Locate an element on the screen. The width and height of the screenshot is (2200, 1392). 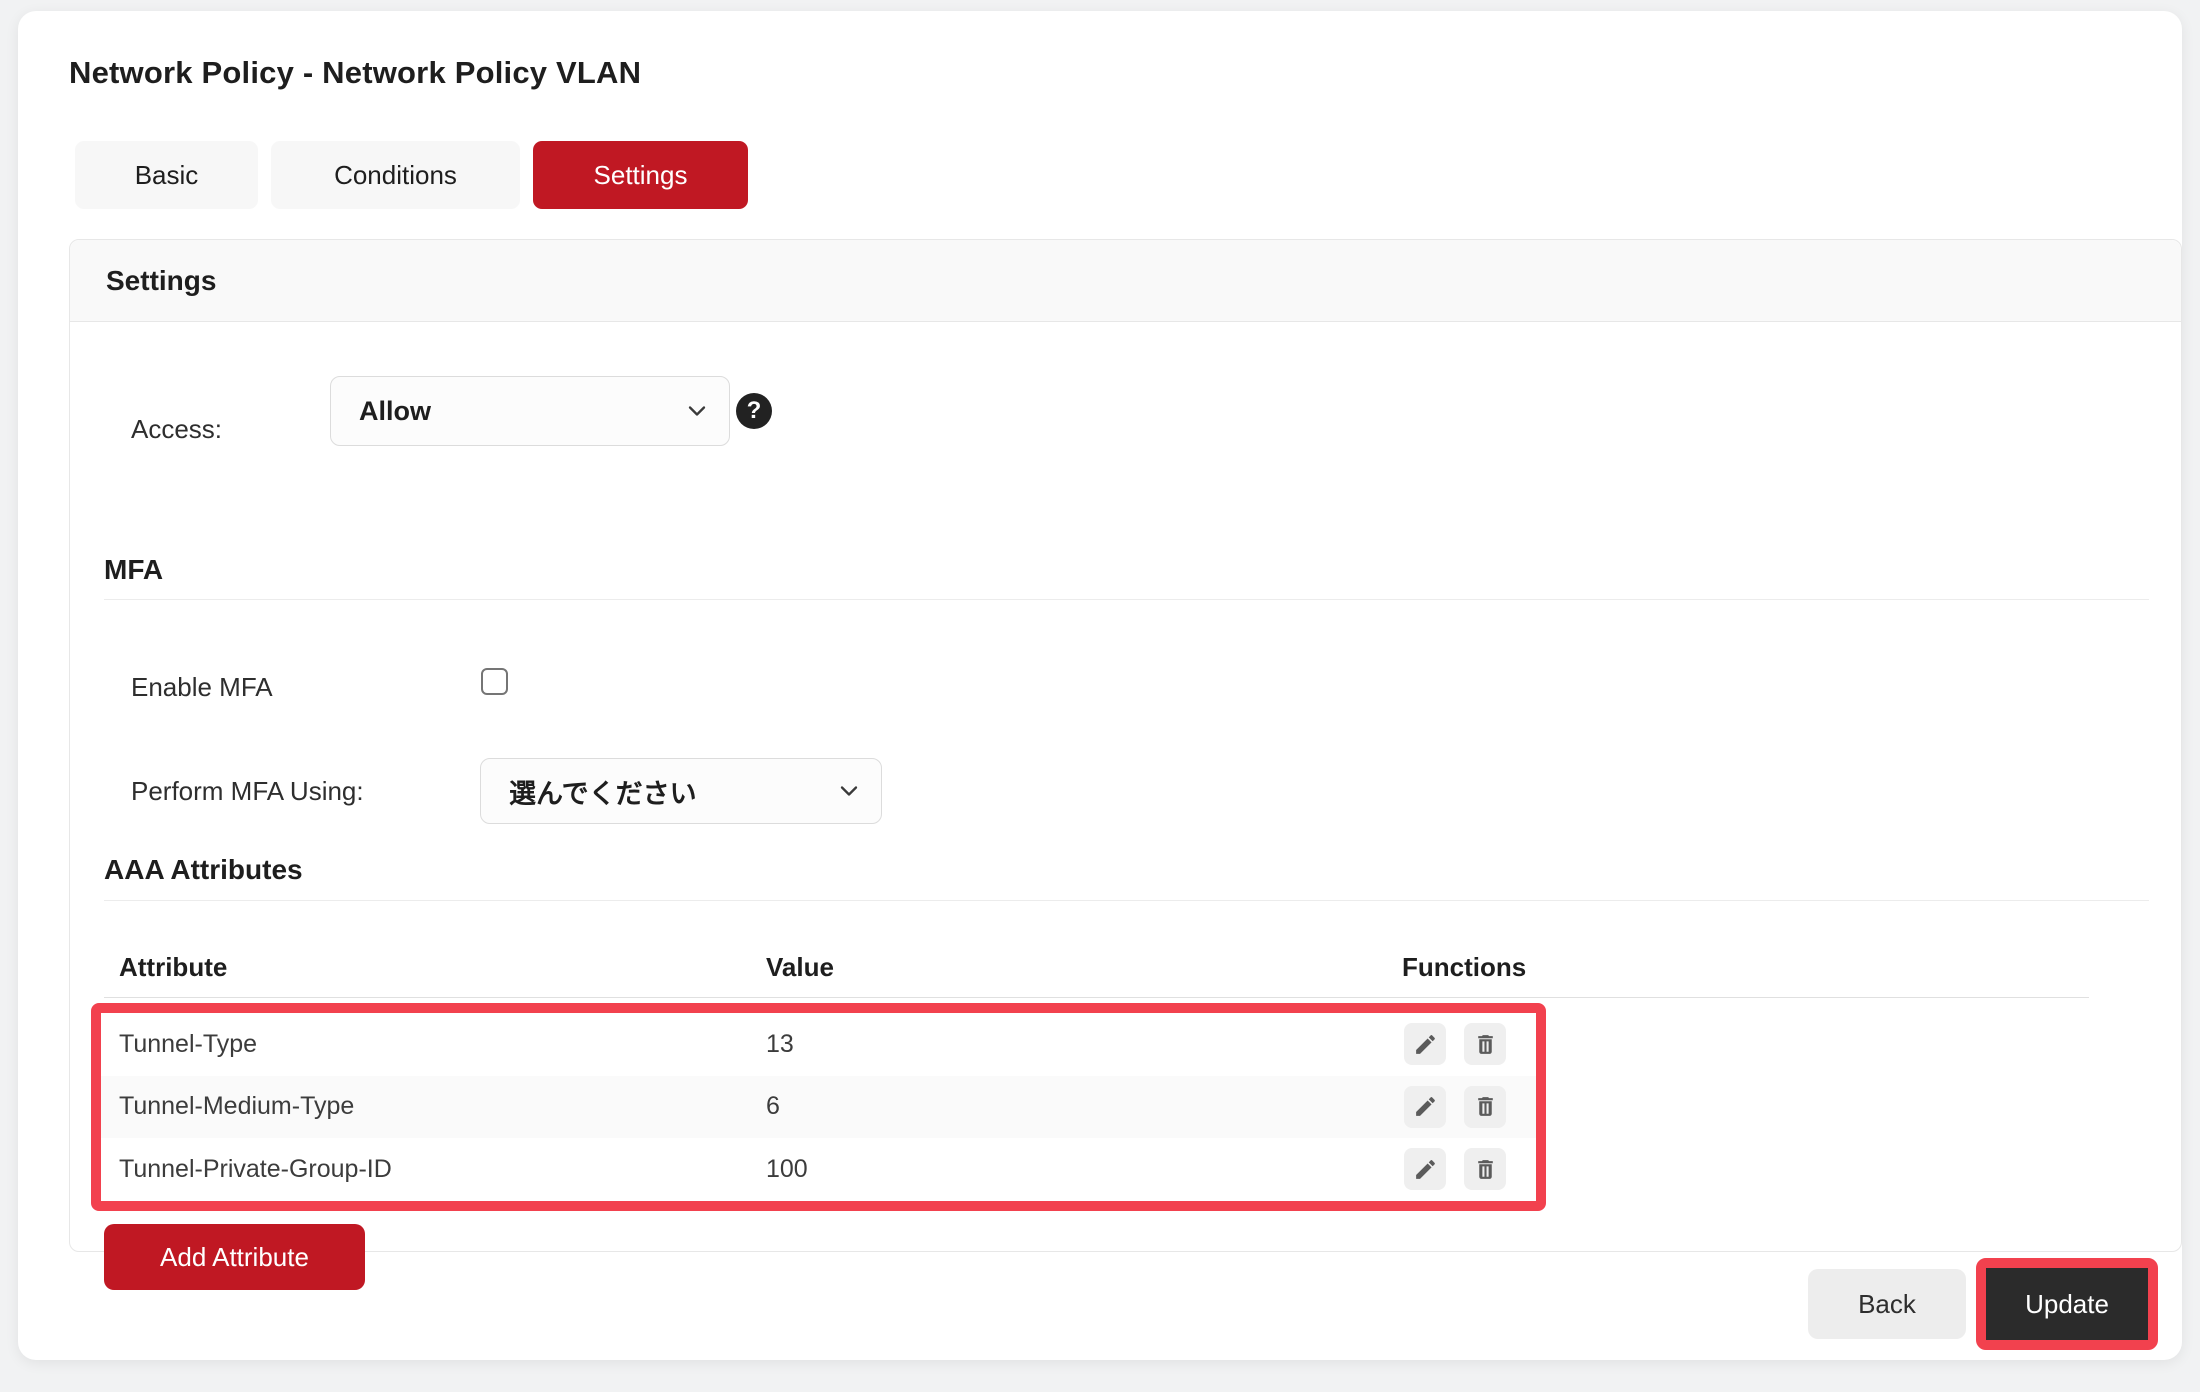
back-button: Back is located at coordinates (1887, 1304).